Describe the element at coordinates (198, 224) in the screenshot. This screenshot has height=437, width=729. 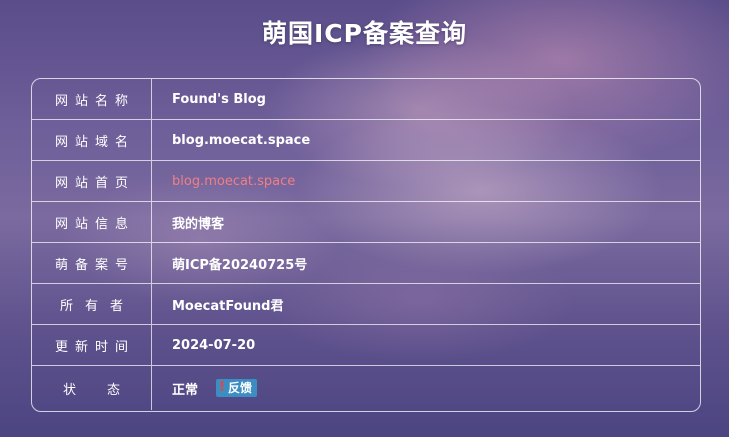
I see `site-info-value: 我的博客` at that location.